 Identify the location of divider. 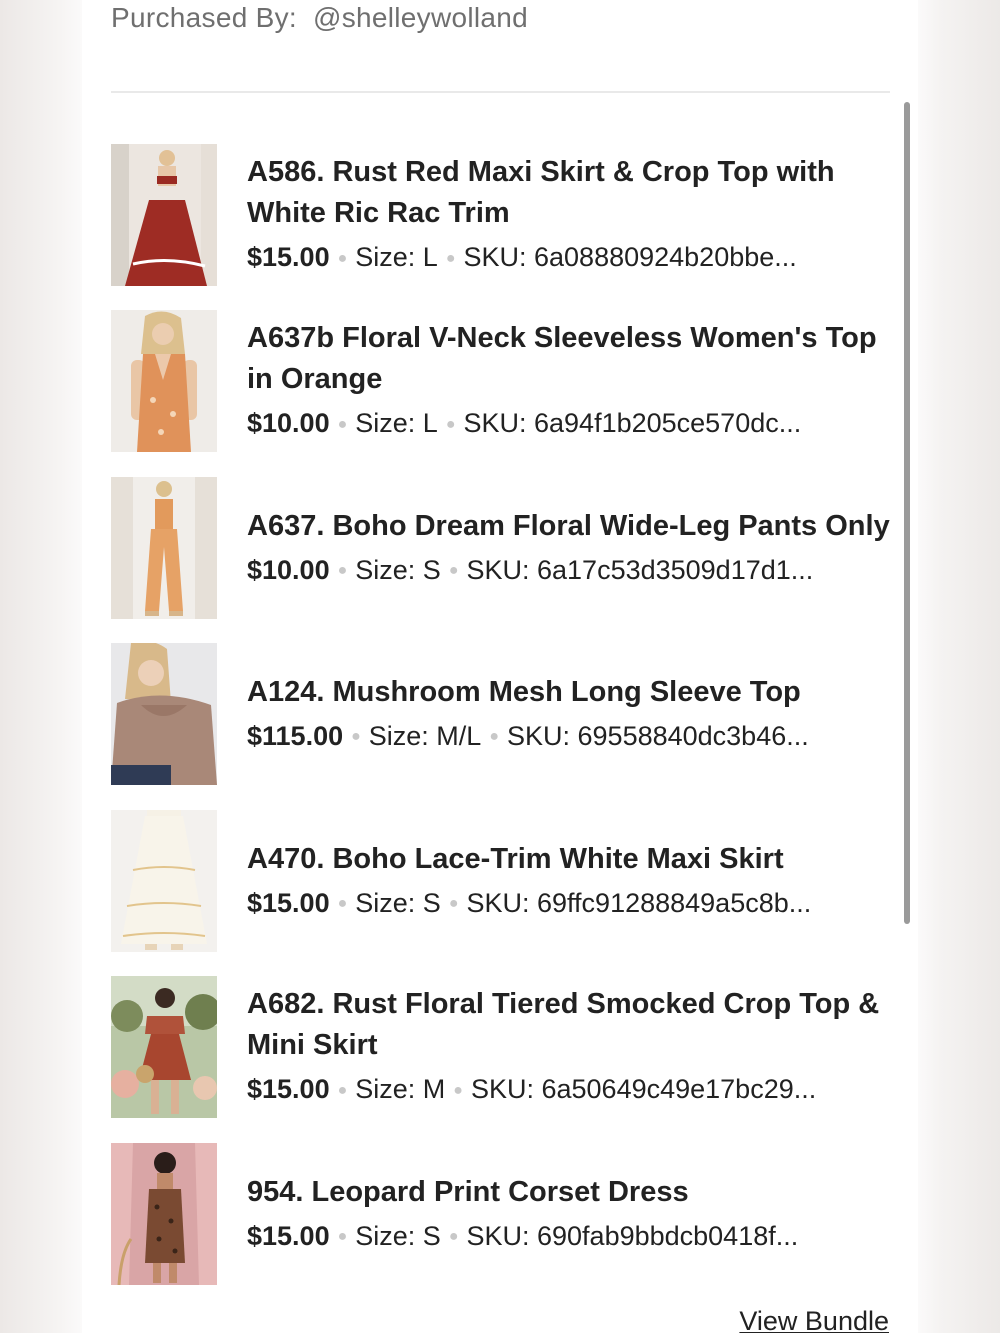
(500, 92).